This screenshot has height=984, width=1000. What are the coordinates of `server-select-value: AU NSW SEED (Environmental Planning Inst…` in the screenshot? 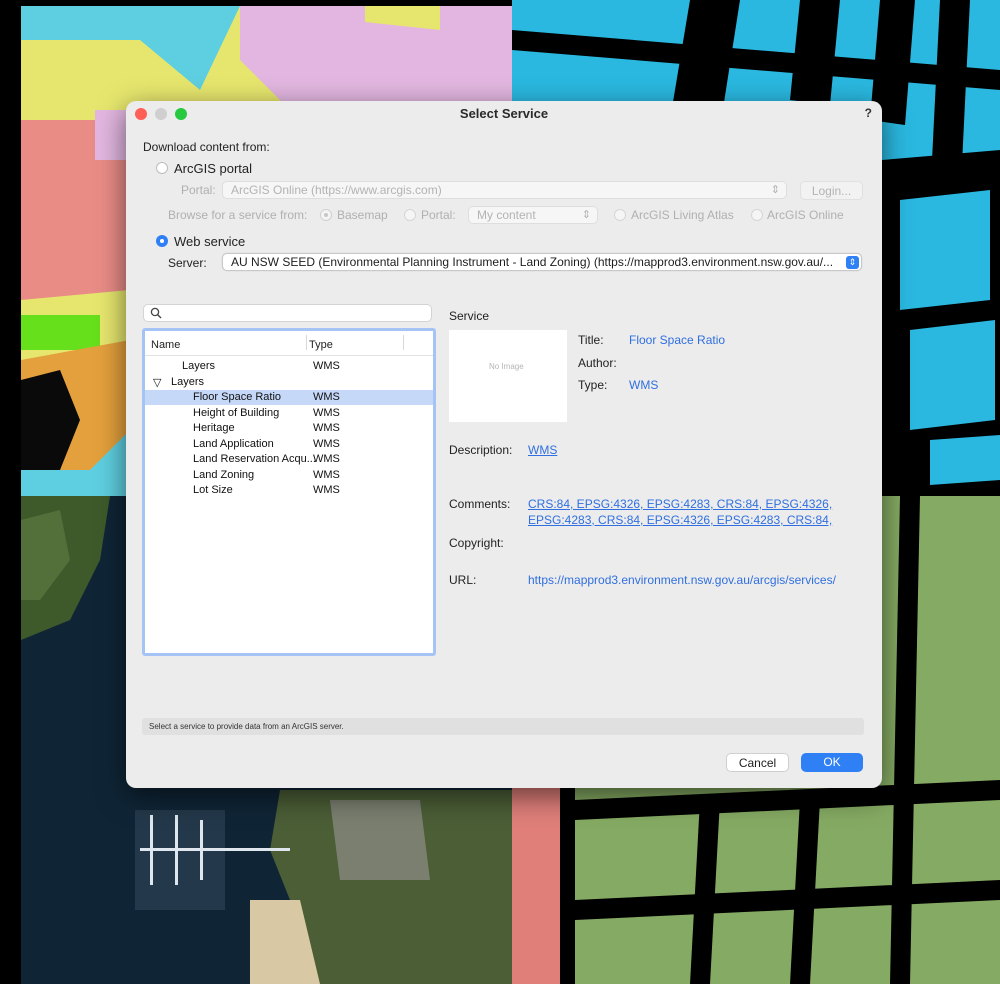 It's located at (532, 262).